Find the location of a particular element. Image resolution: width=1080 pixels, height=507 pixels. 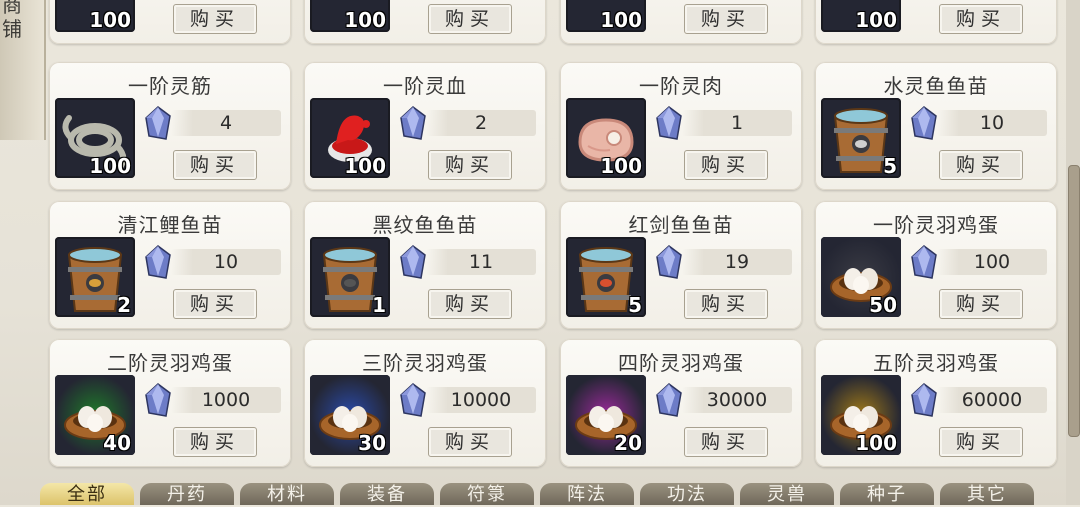

shop-item-card: 一阶灵羽鸡蛋 50 100 购买 is located at coordinates (936, 265).